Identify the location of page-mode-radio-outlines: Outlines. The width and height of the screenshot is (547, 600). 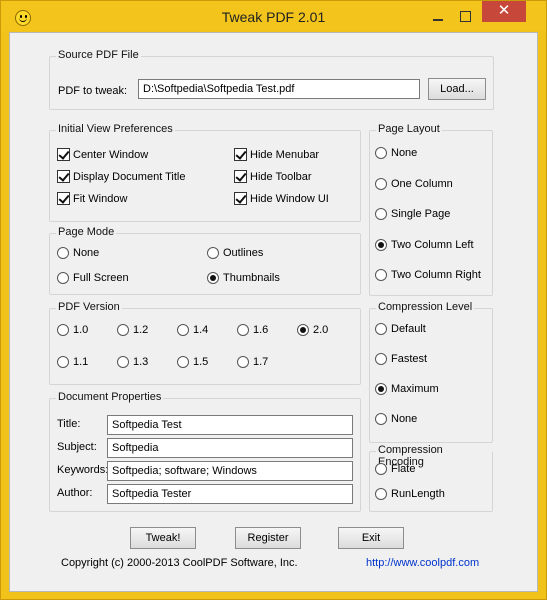
(235, 253).